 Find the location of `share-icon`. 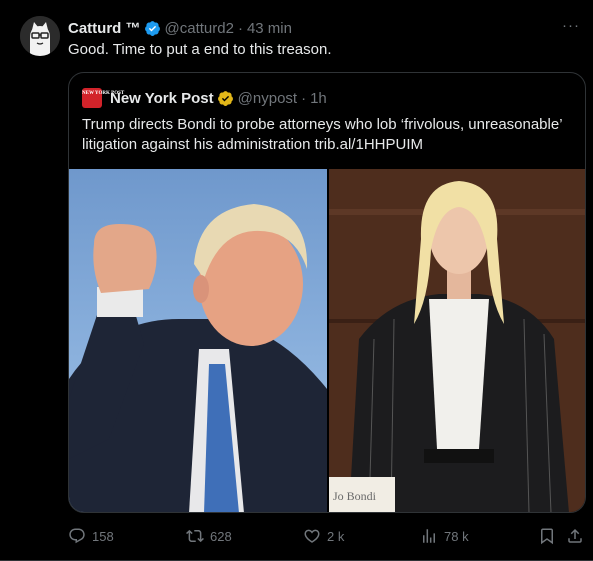

share-icon is located at coordinates (575, 535).